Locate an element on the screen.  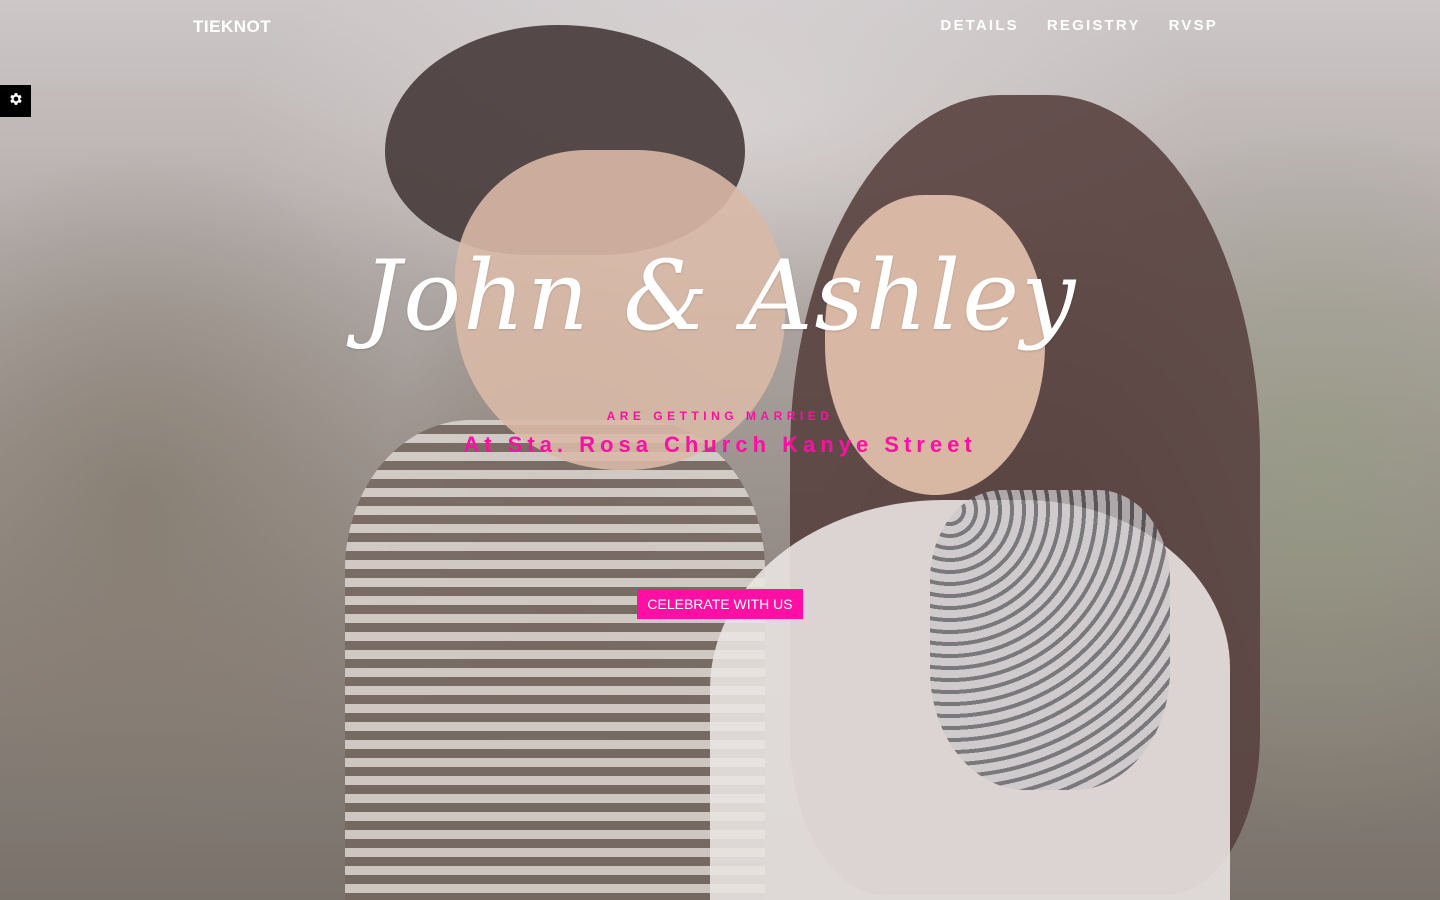
settings-toggle-button is located at coordinates (15, 101).